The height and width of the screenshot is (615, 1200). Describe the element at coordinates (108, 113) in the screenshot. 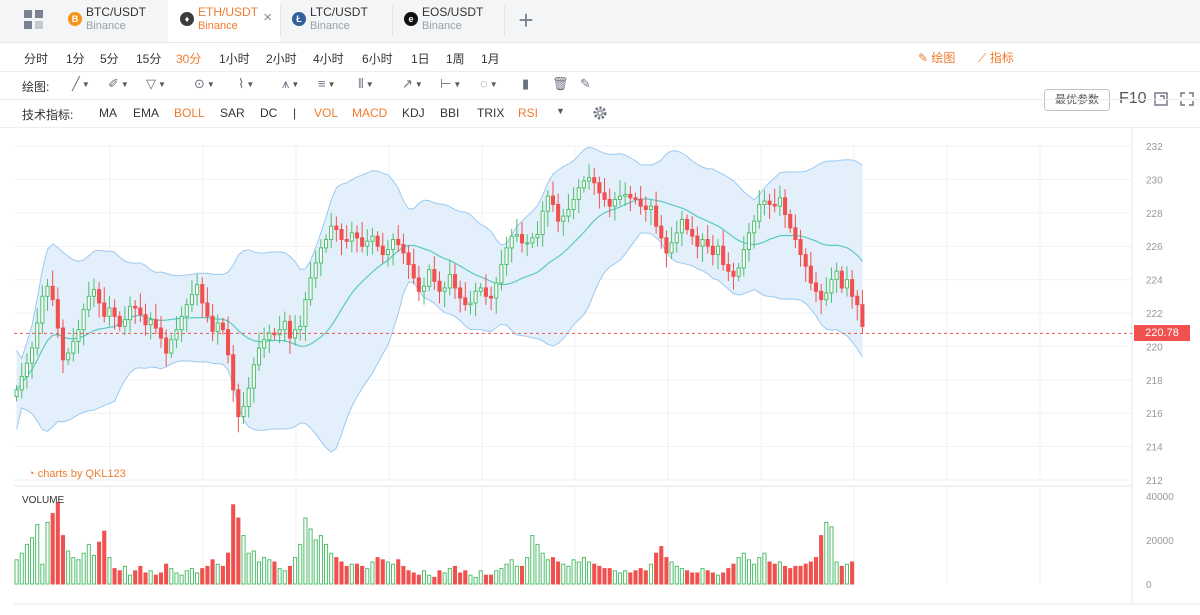

I see `indicator-ma: MA` at that location.